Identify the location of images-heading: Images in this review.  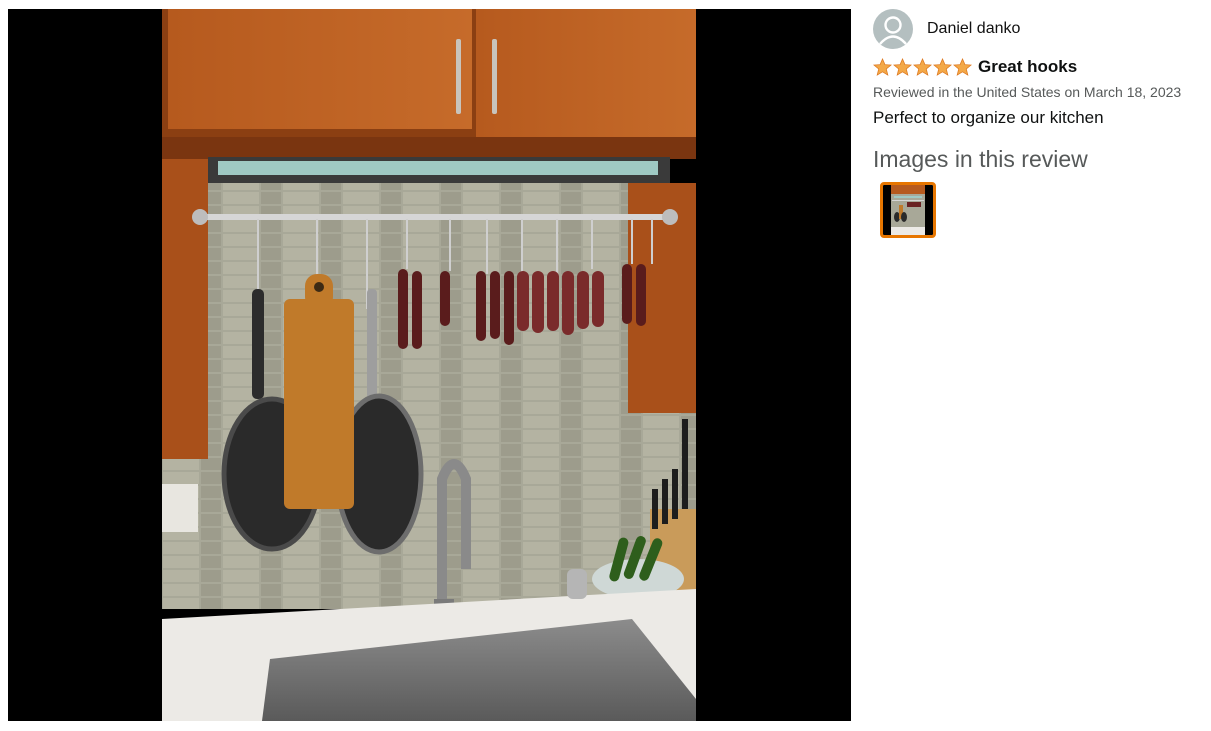
(980, 159).